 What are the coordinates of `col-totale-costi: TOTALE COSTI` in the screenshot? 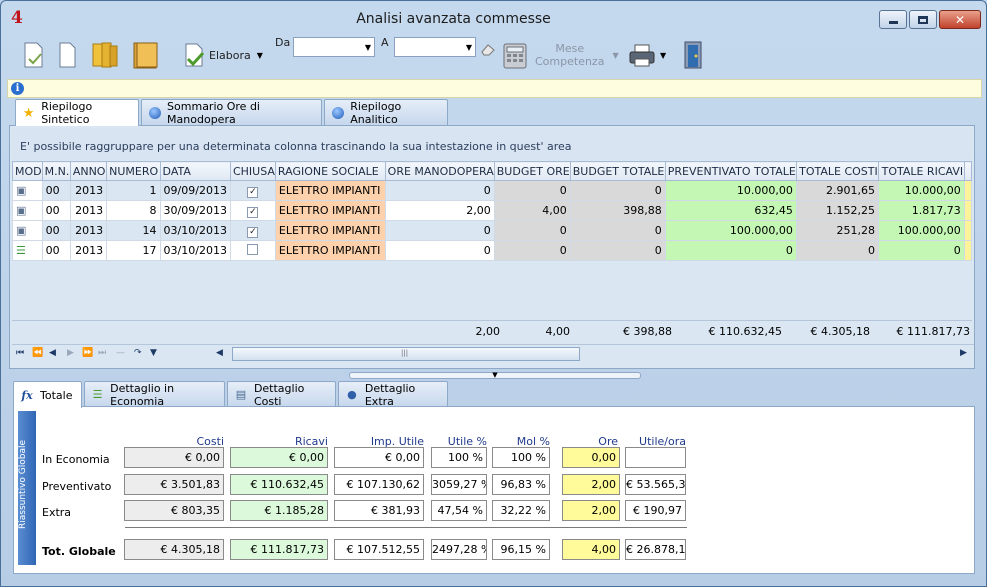 It's located at (837, 171).